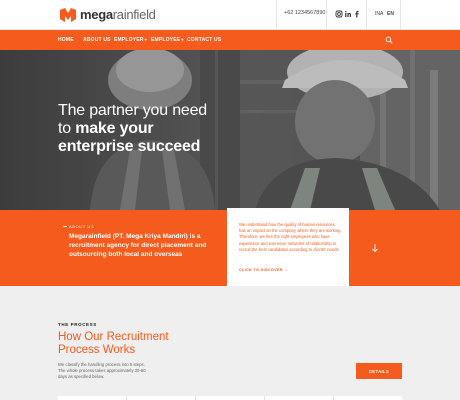 This screenshot has height=400, width=460. Describe the element at coordinates (130, 40) in the screenshot. I see `nav-item-employer: EMPLOYER▾` at that location.